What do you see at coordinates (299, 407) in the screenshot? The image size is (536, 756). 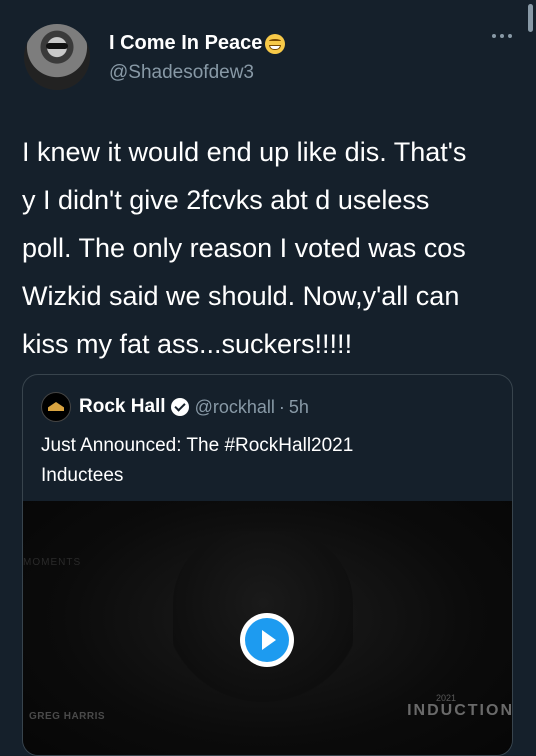 I see `quoted-tweet-time: 5h` at bounding box center [299, 407].